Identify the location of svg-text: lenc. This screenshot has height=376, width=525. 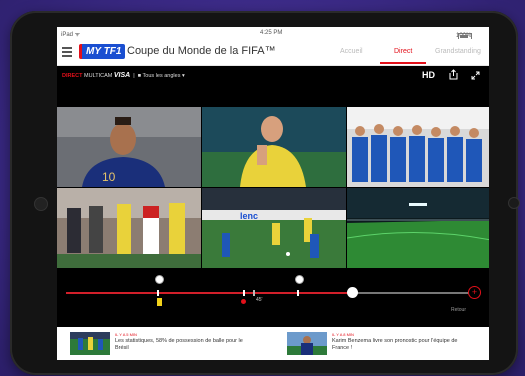
(249, 216).